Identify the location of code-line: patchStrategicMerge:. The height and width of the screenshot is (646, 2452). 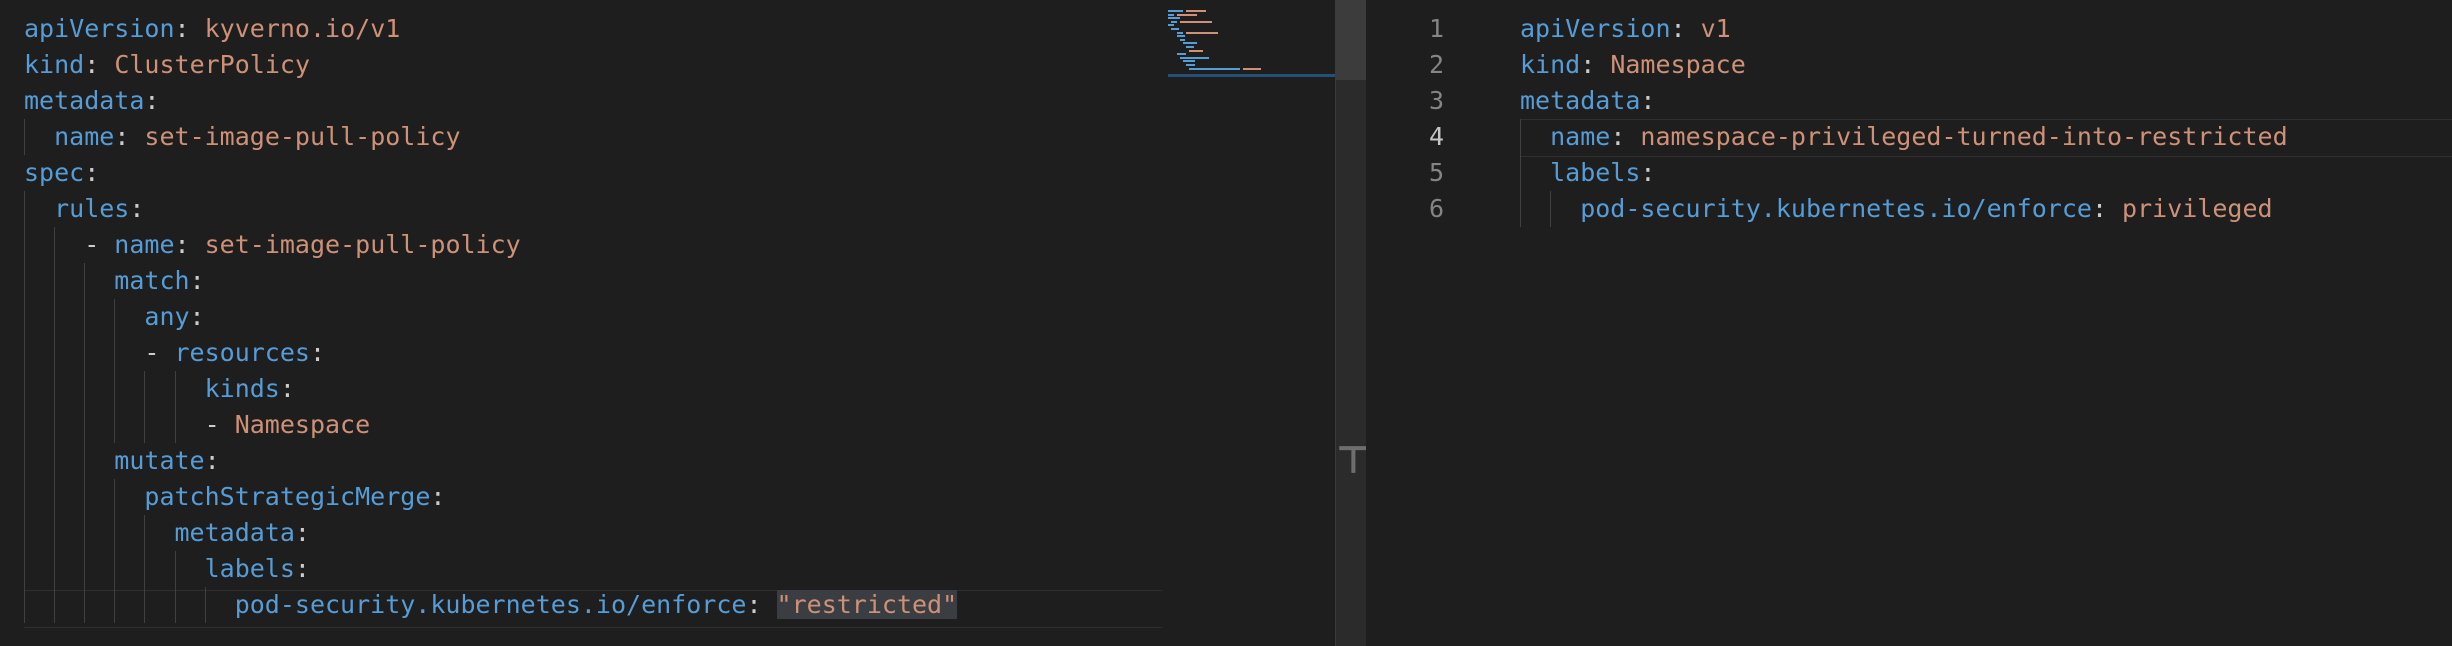
(294, 497).